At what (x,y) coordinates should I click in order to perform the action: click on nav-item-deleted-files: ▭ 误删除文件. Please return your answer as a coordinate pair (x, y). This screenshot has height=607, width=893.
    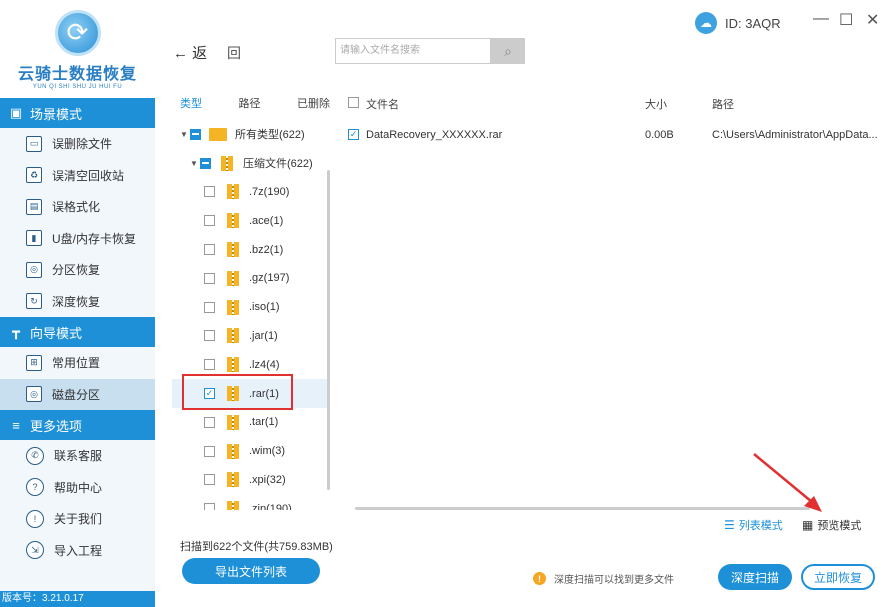
    Looking at the image, I should click on (77, 144).